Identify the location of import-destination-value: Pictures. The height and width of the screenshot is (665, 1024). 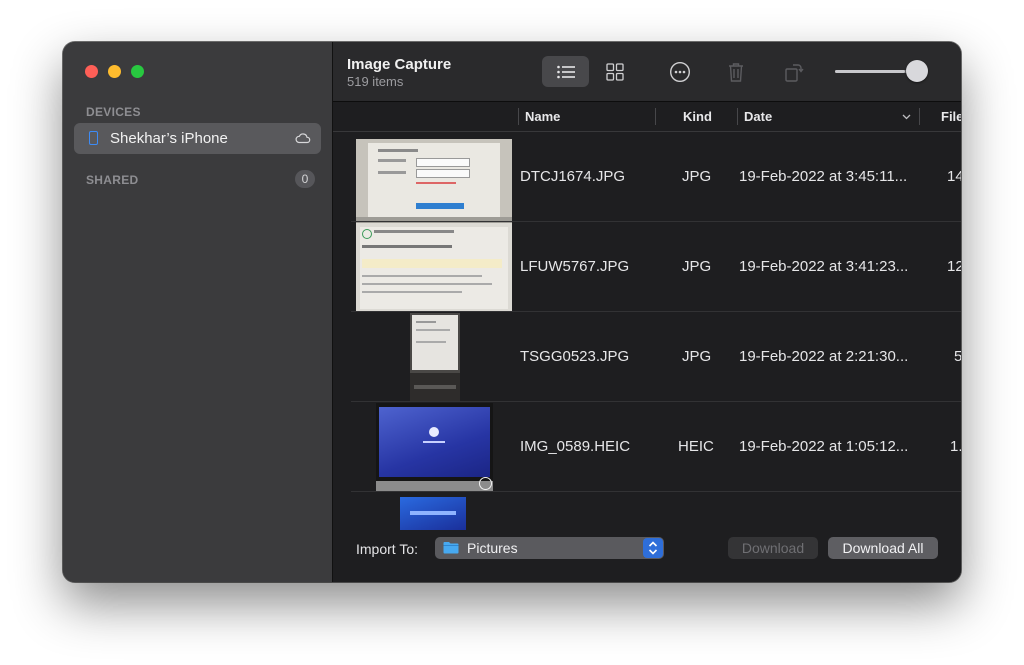
(492, 548).